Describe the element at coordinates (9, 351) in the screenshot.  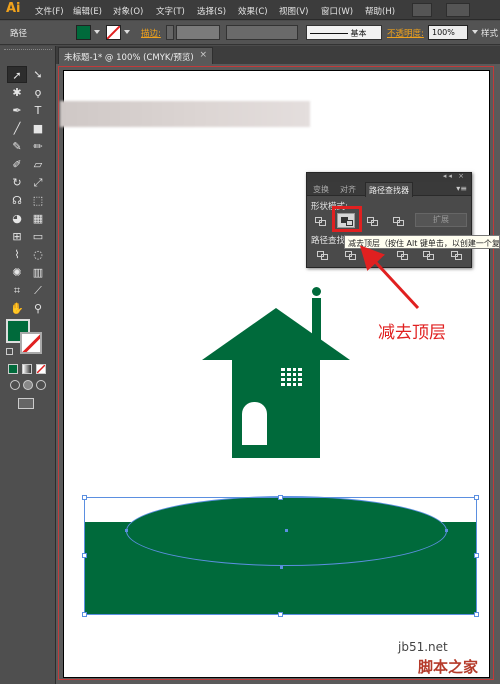
I see `default-colors-icon` at that location.